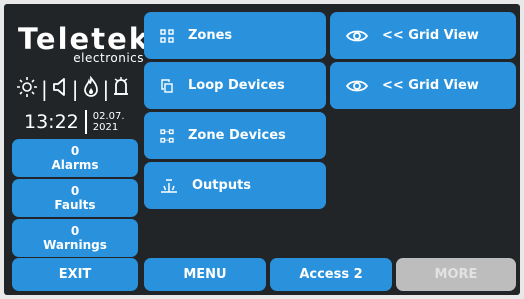  What do you see at coordinates (121, 89) in the screenshot?
I see `bell-icon` at bounding box center [121, 89].